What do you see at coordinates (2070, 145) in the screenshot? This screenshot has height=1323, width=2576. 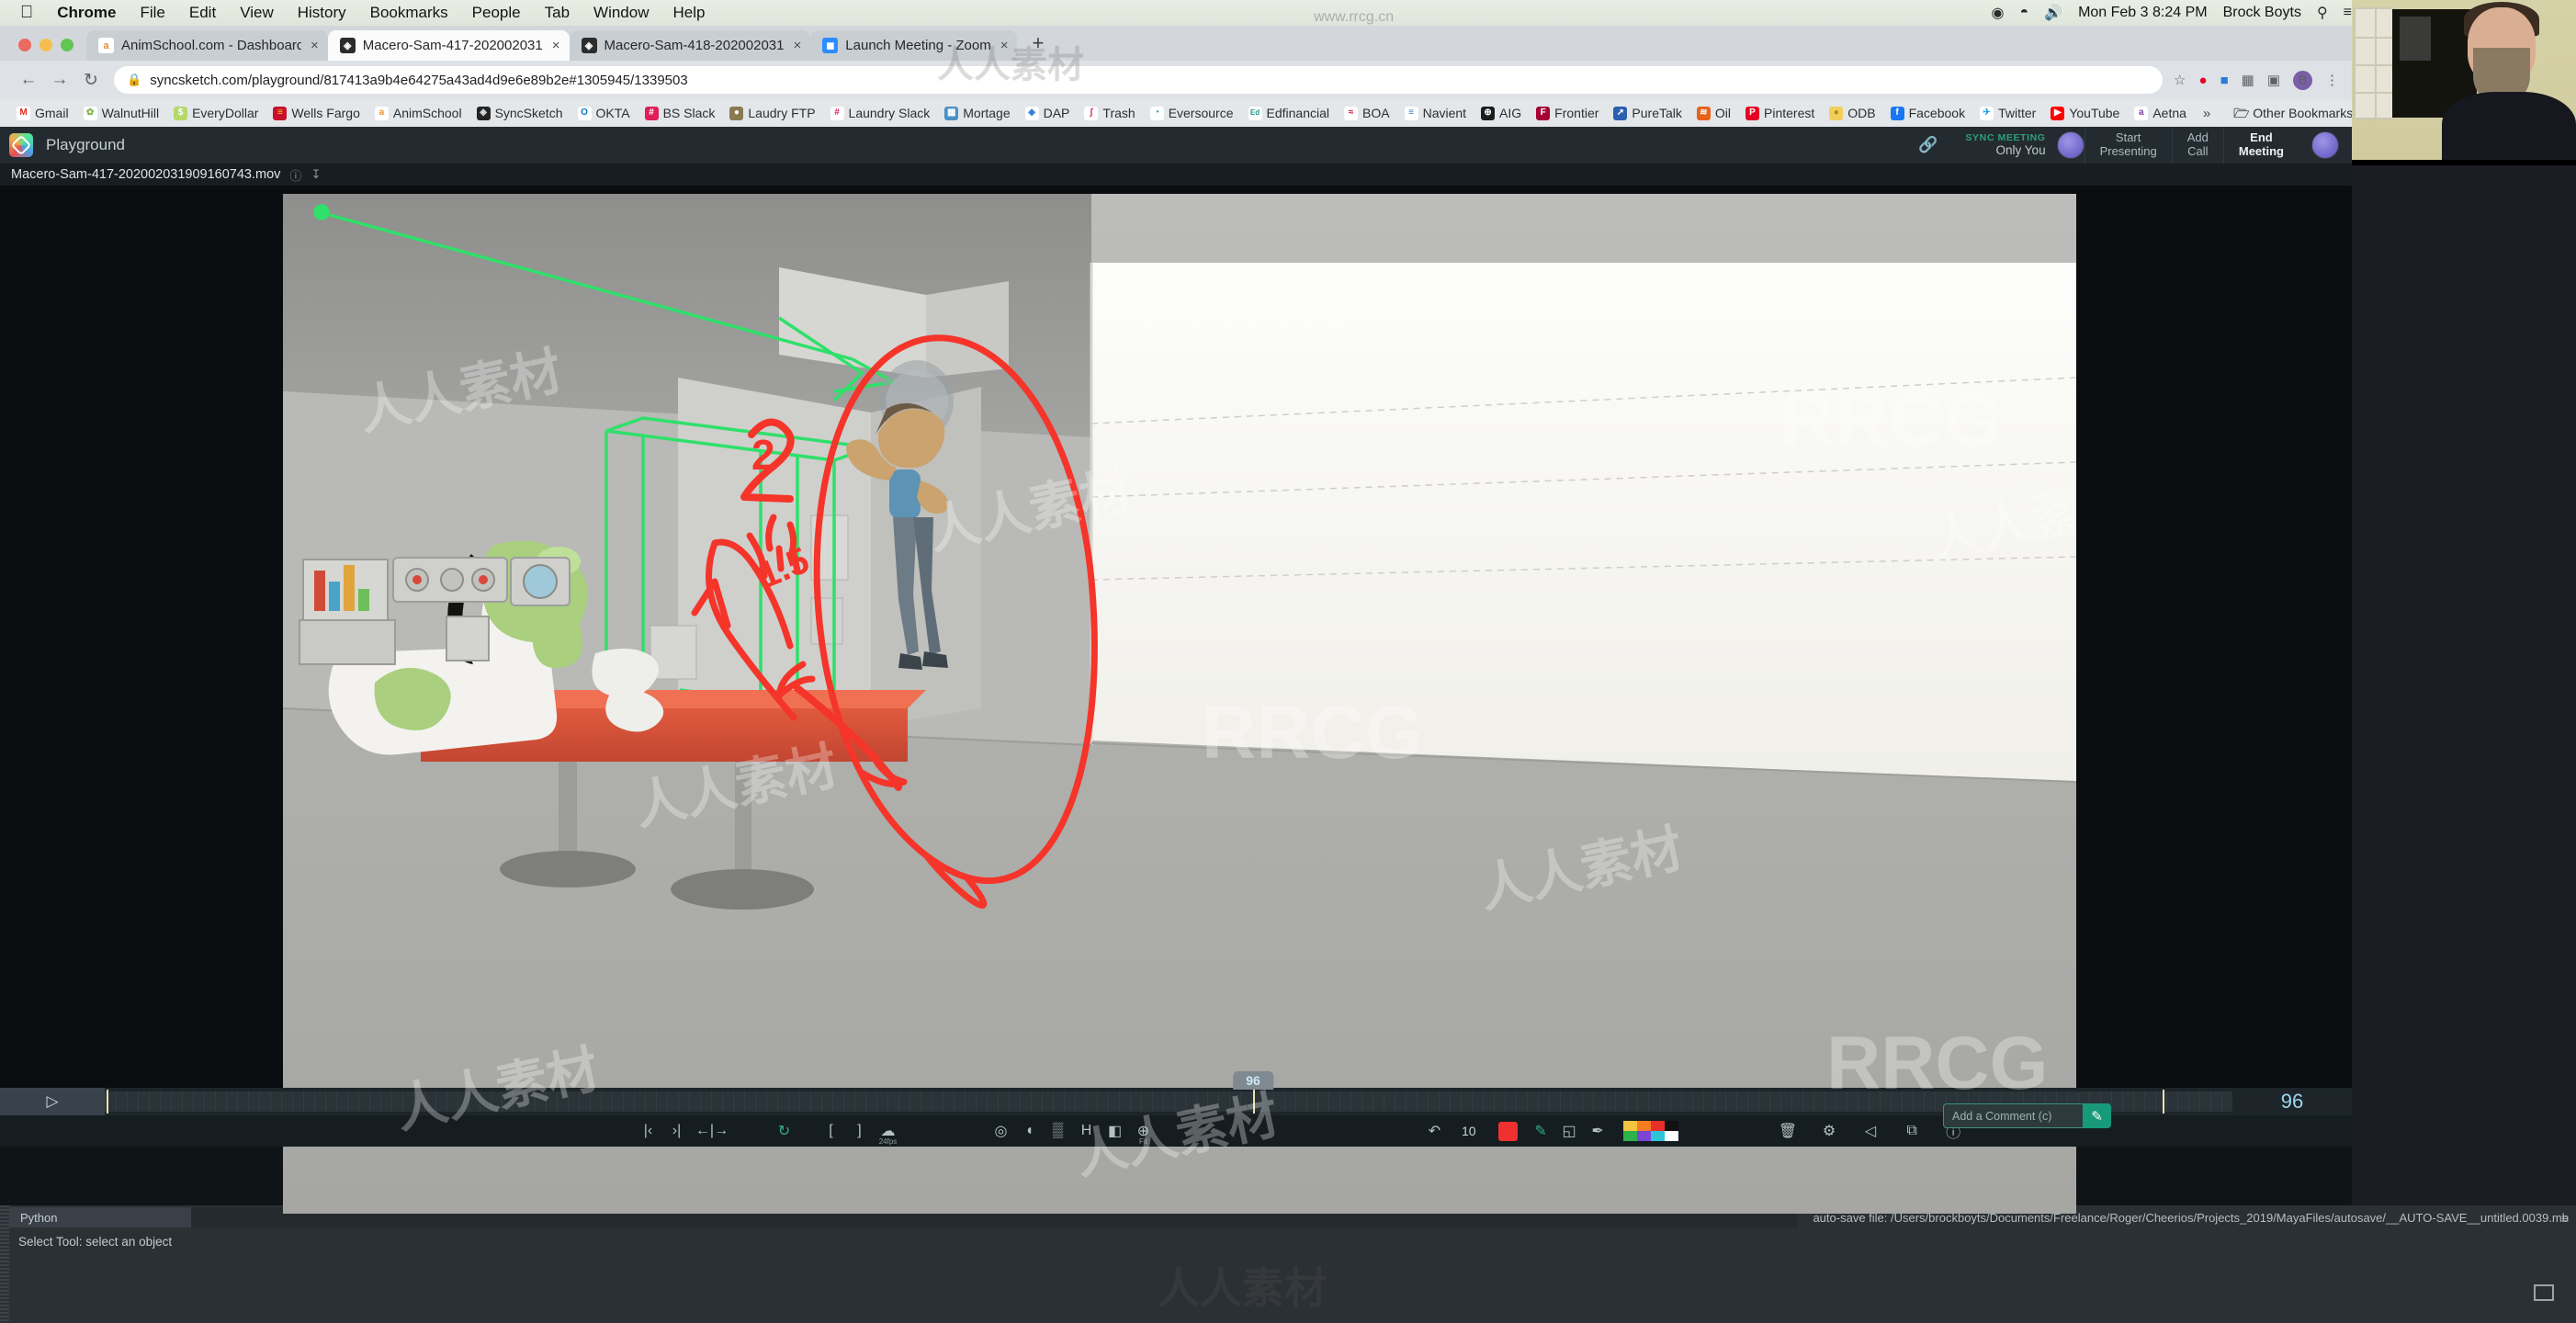 I see `participant-avatar` at bounding box center [2070, 145].